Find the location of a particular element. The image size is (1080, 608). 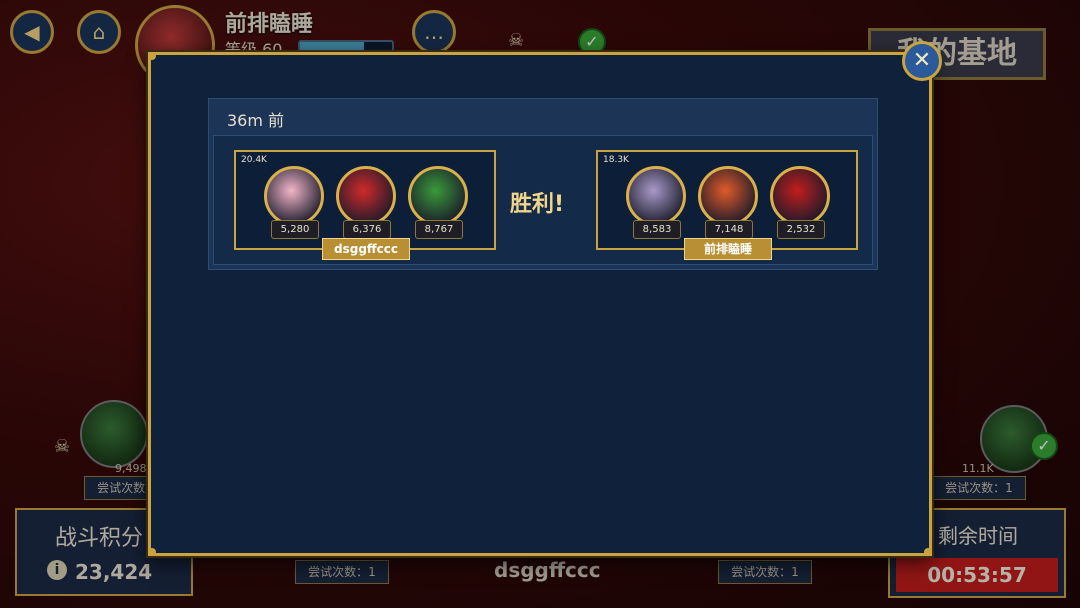

team-left: 20.4K 5,280 6,376 8,767 dsggffccc is located at coordinates (365, 205).